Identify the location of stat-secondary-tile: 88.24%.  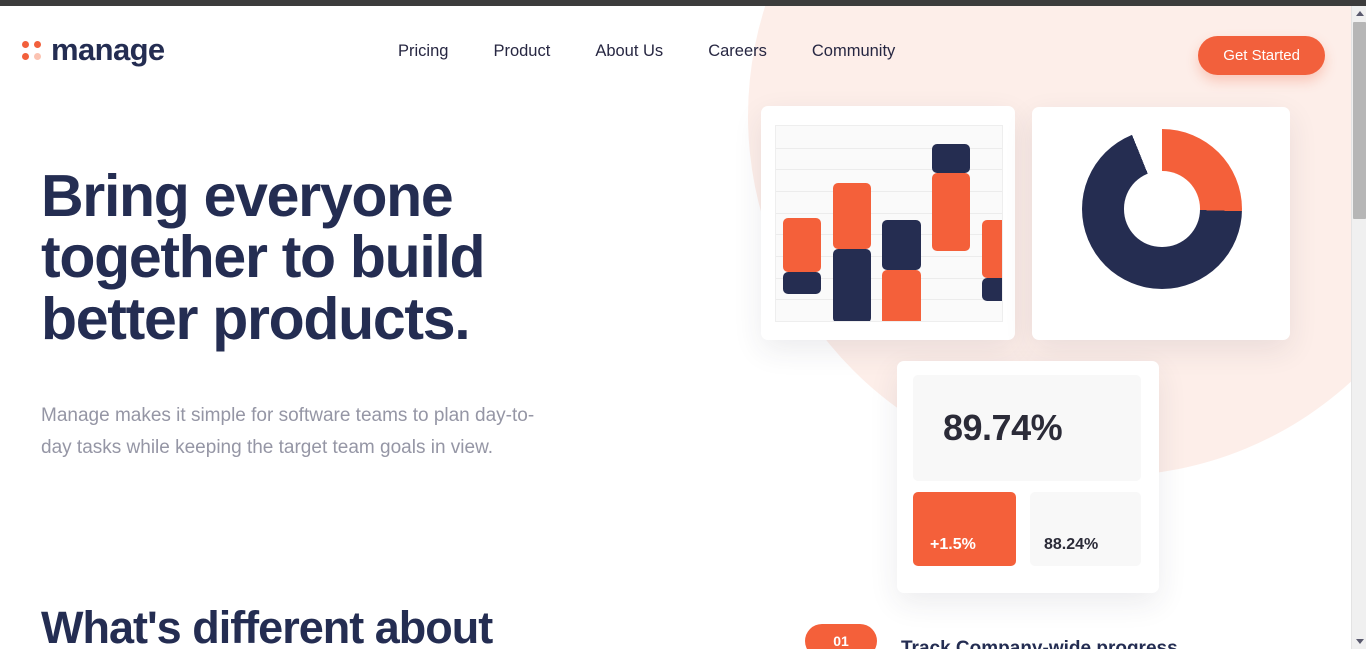
(1085, 529).